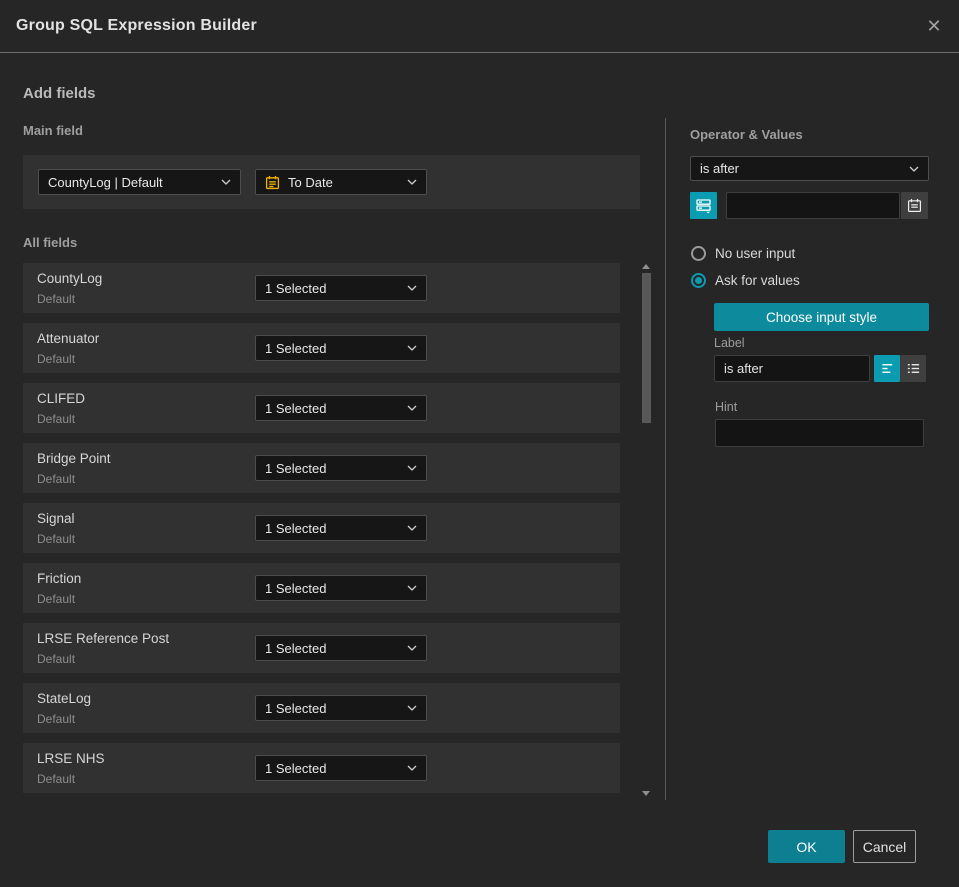 This screenshot has height=887, width=959. Describe the element at coordinates (310, 182) in the screenshot. I see `date-field-dropdown-value: To Date` at that location.